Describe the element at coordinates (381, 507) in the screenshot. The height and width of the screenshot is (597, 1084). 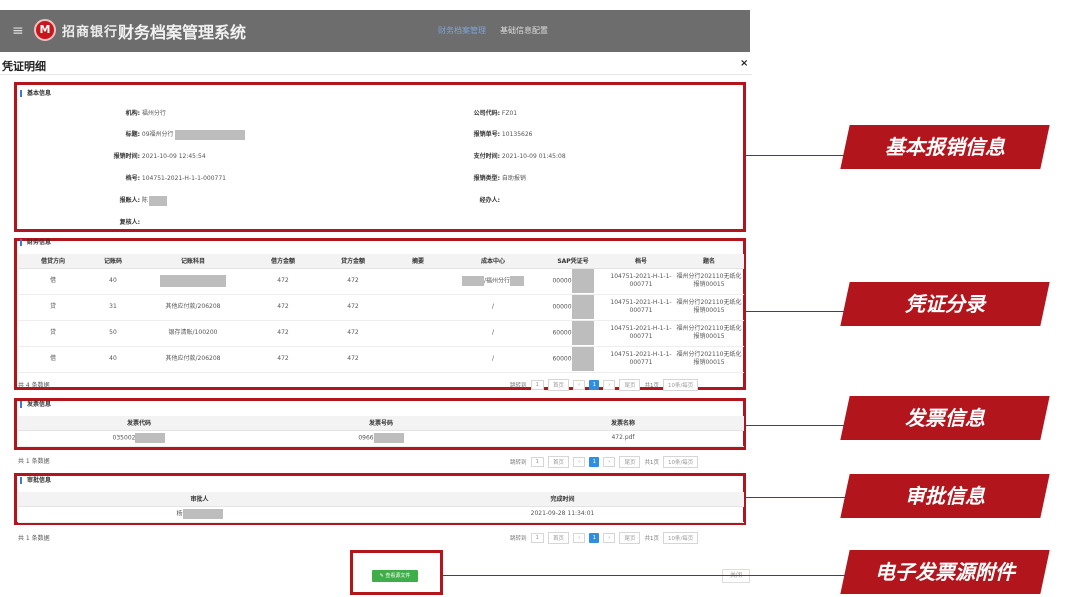
I see `approval-table: 审批人 完成时间 杨 2021-09-28 11:34:01` at that location.